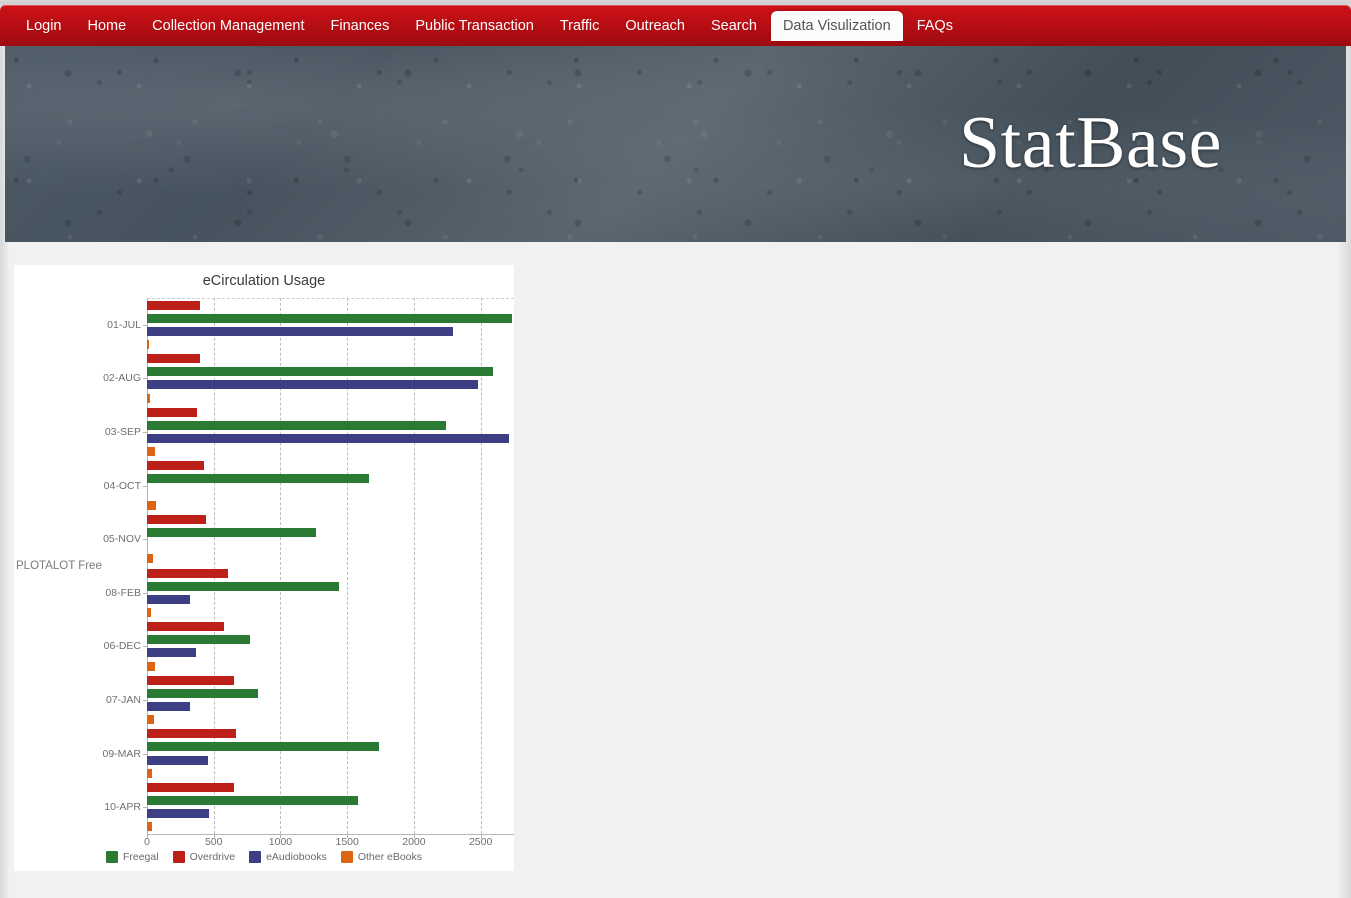  I want to click on category-tick-07-JAN, so click(145, 700).